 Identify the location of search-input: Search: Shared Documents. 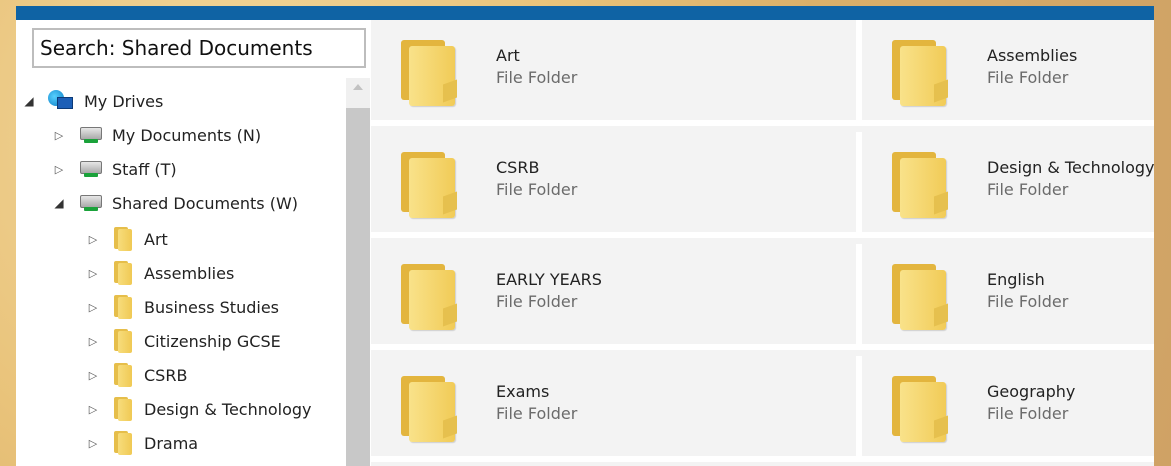
(199, 48).